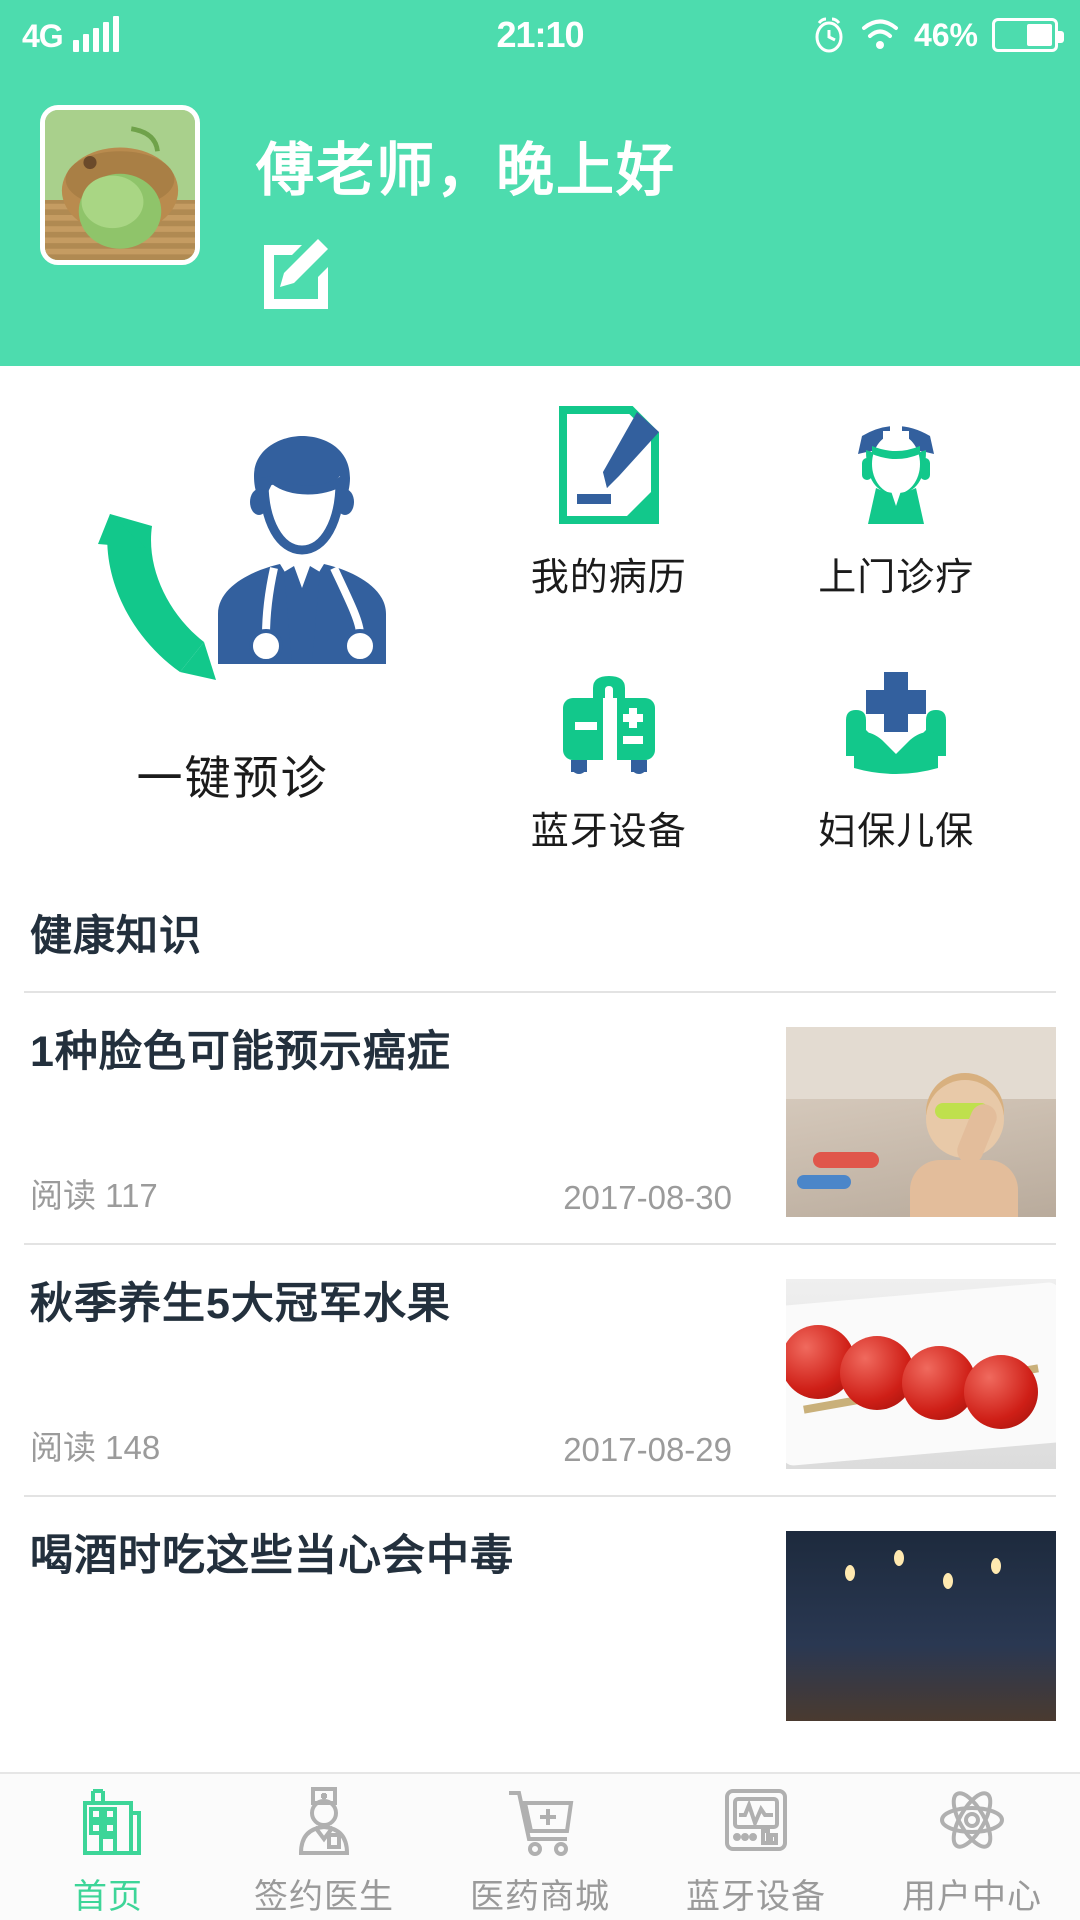 Image resolution: width=1080 pixels, height=1920 pixels. I want to click on nurse-icon, so click(896, 474).